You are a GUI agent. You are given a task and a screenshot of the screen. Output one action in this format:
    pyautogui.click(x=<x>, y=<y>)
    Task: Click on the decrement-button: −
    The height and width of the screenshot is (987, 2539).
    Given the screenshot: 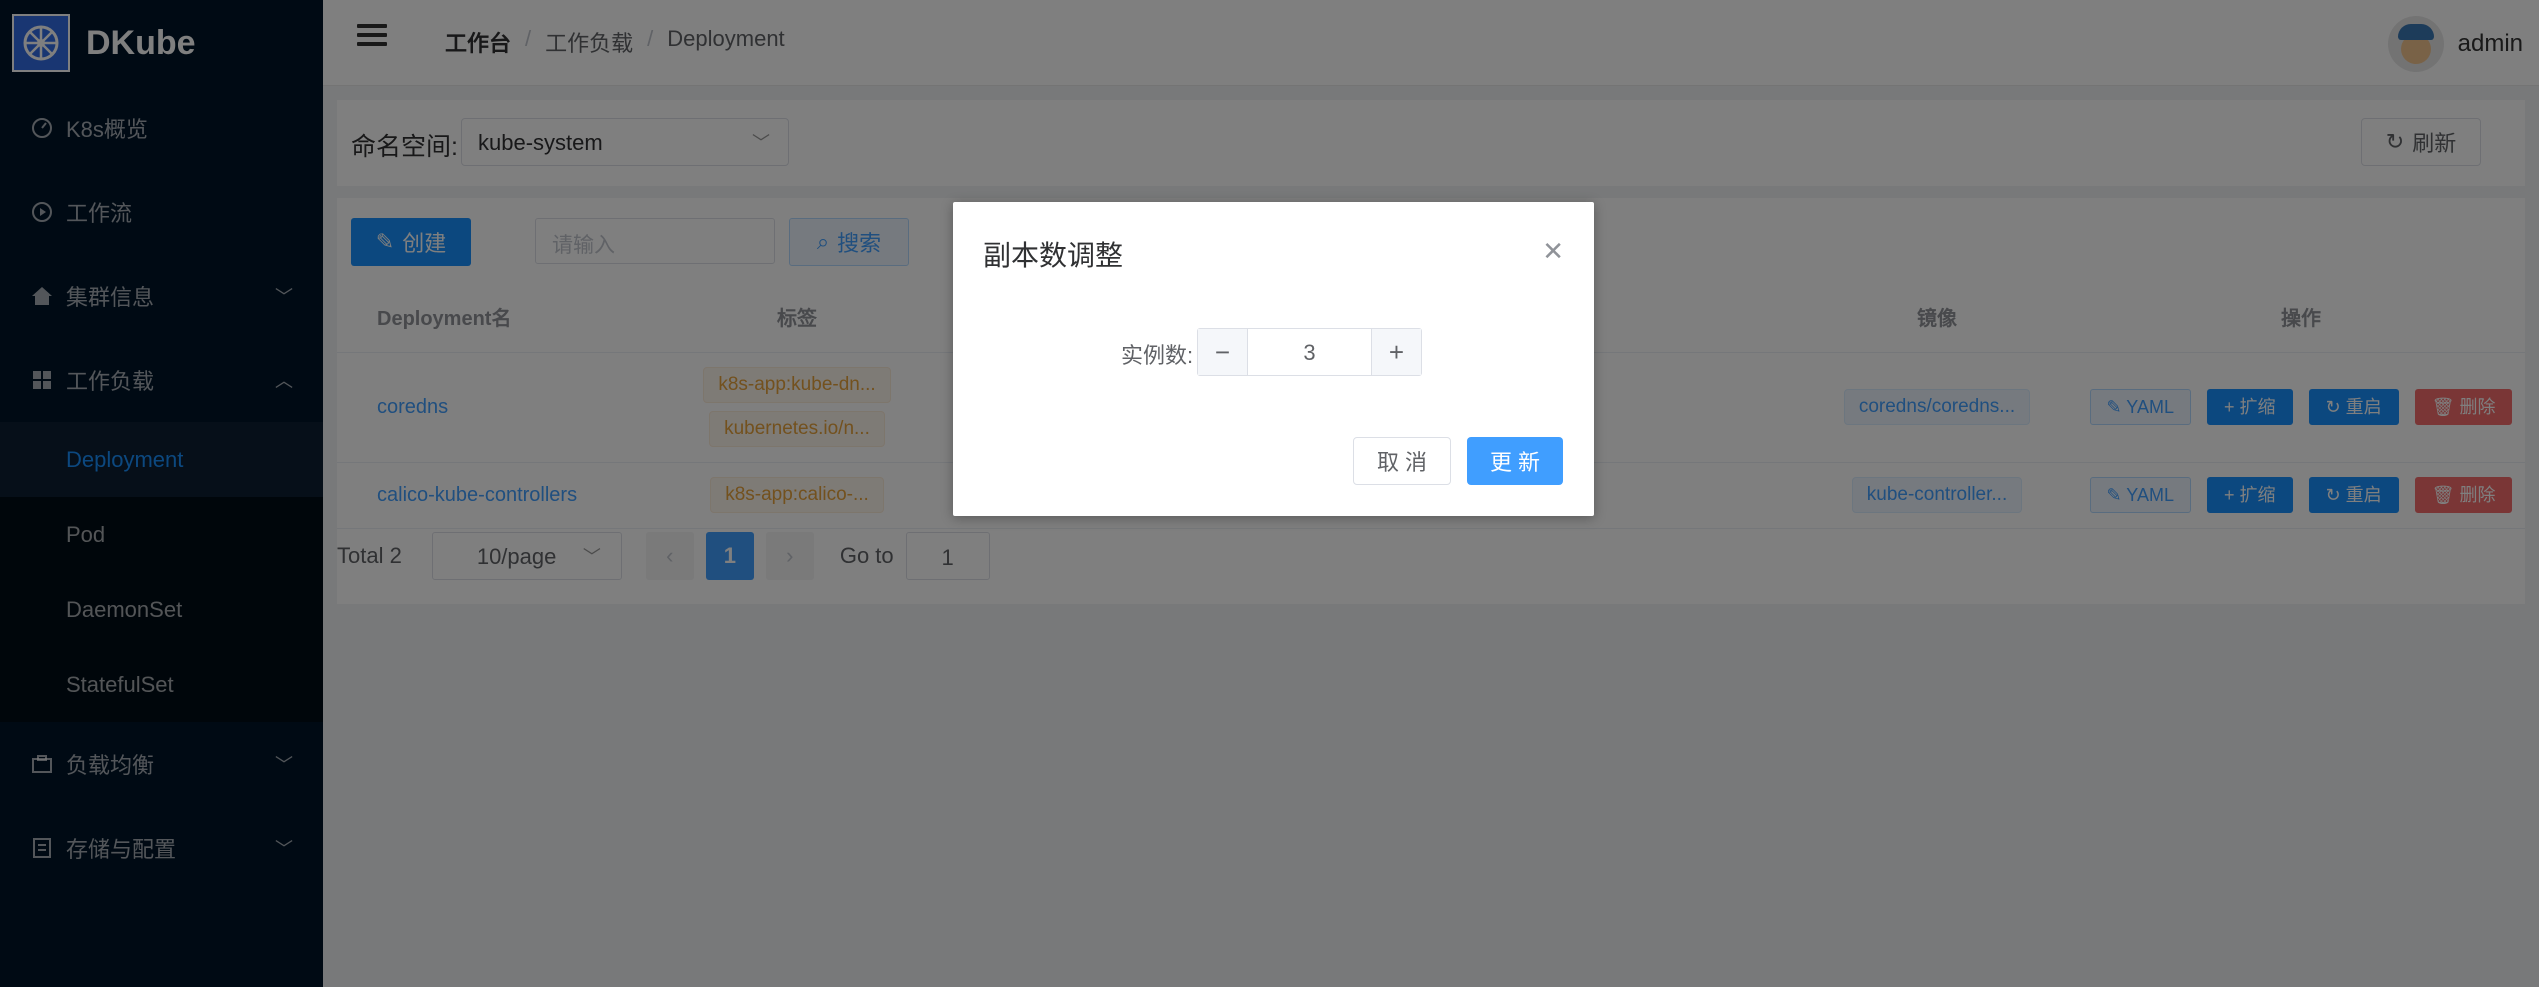 What is the action you would take?
    pyautogui.click(x=1223, y=352)
    